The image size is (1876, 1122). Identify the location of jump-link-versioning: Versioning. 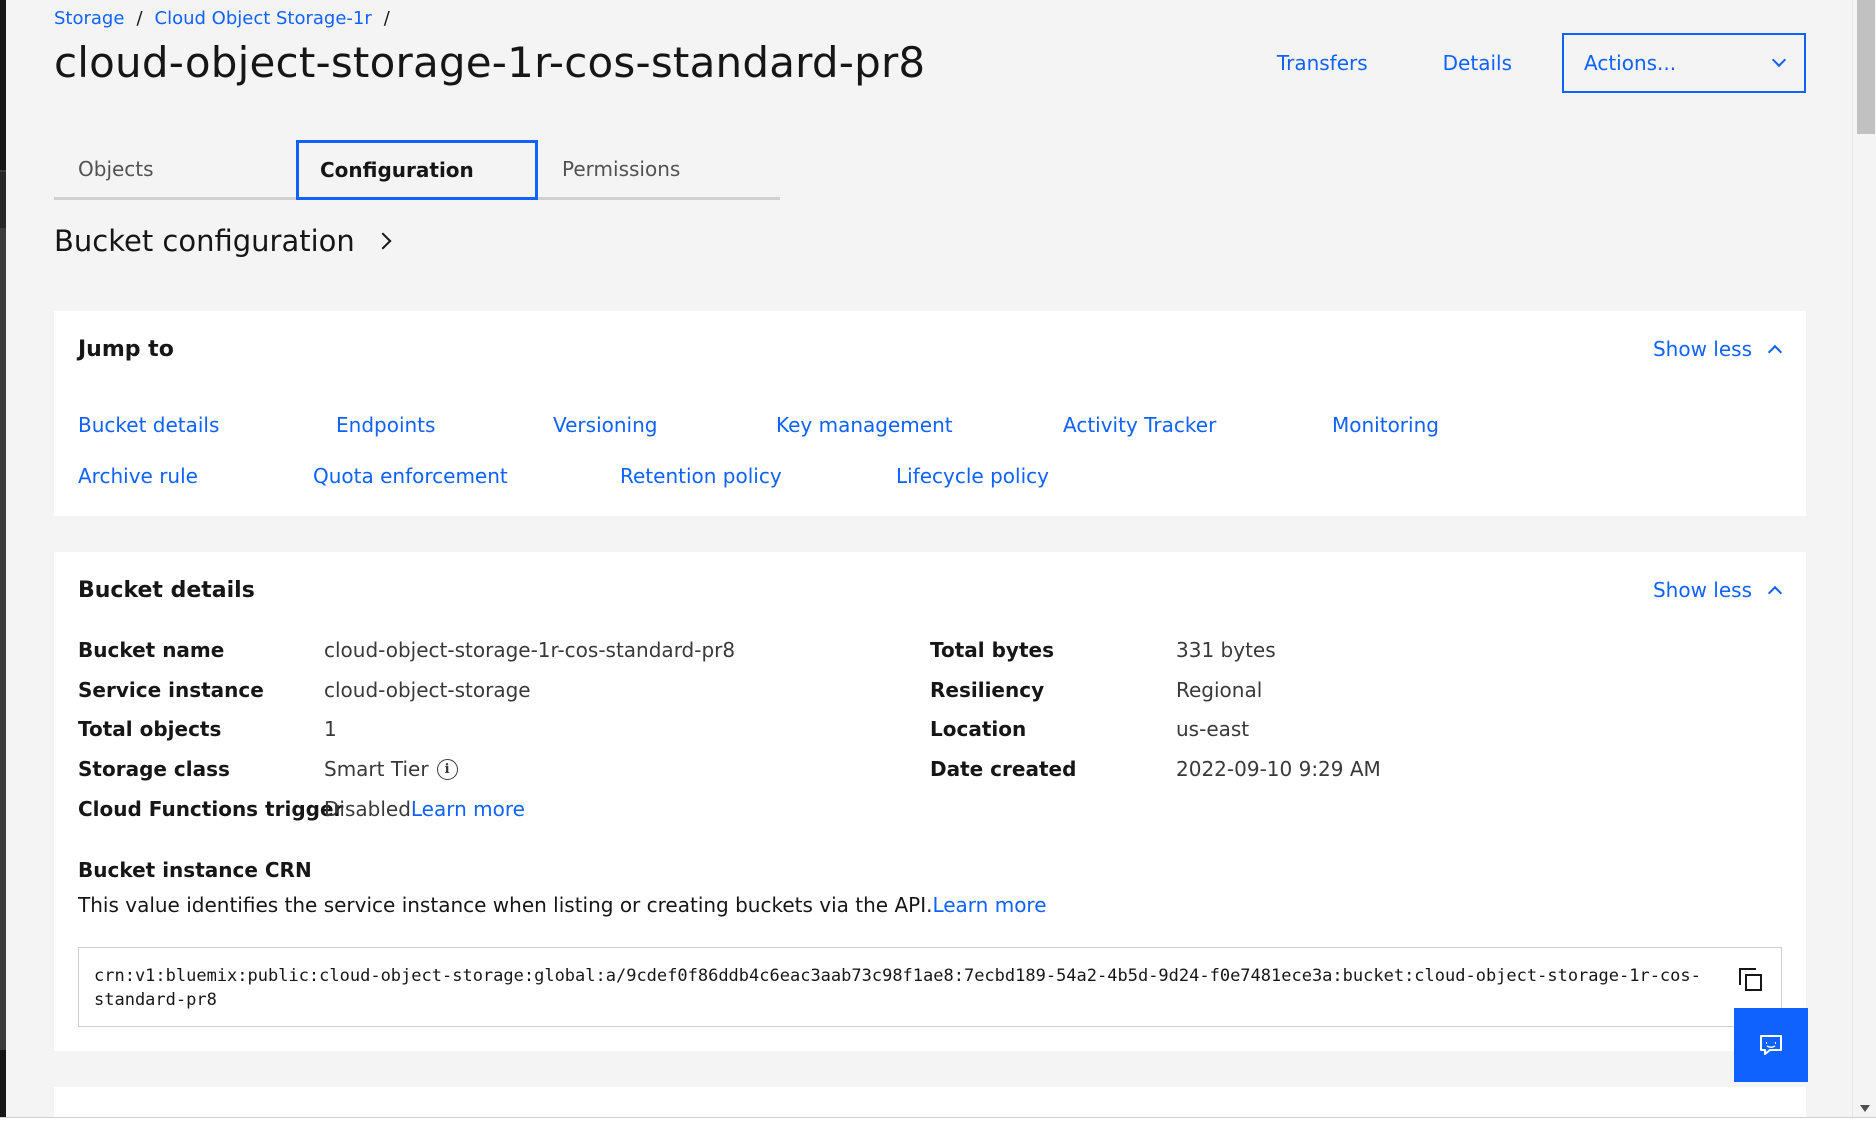
(605, 425).